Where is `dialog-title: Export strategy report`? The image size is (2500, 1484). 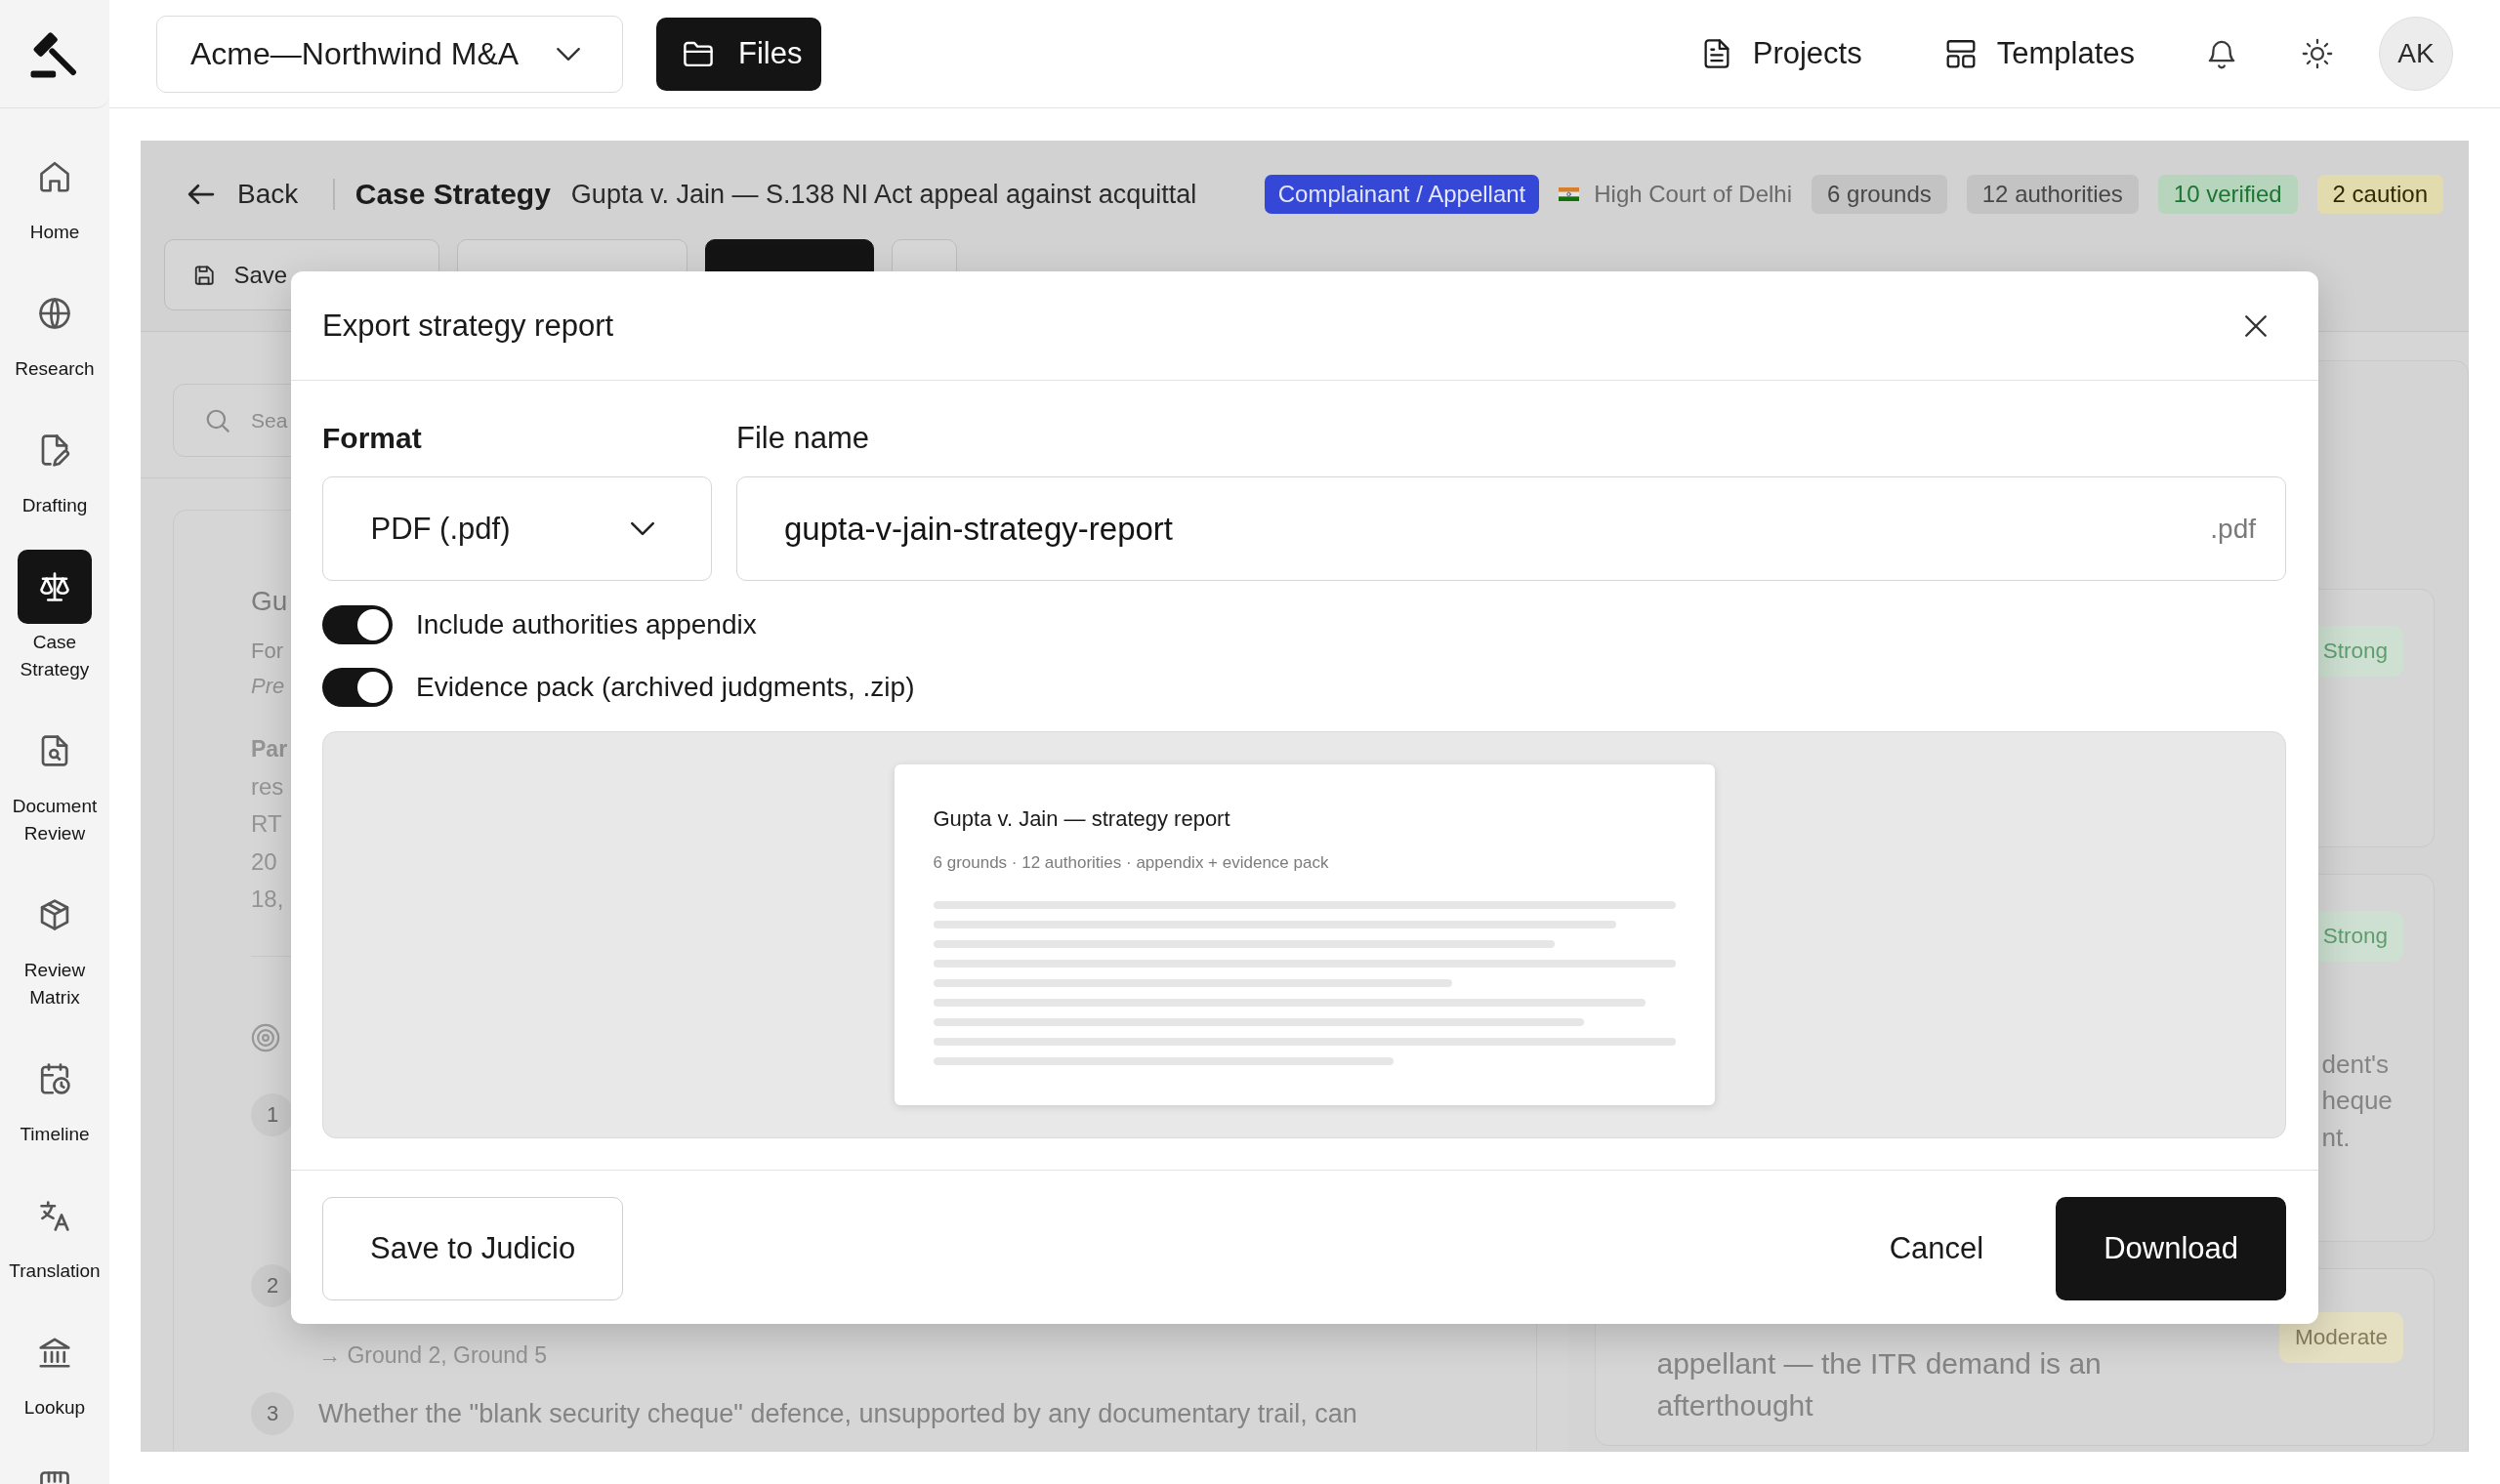
dialog-title: Export strategy report is located at coordinates (468, 326).